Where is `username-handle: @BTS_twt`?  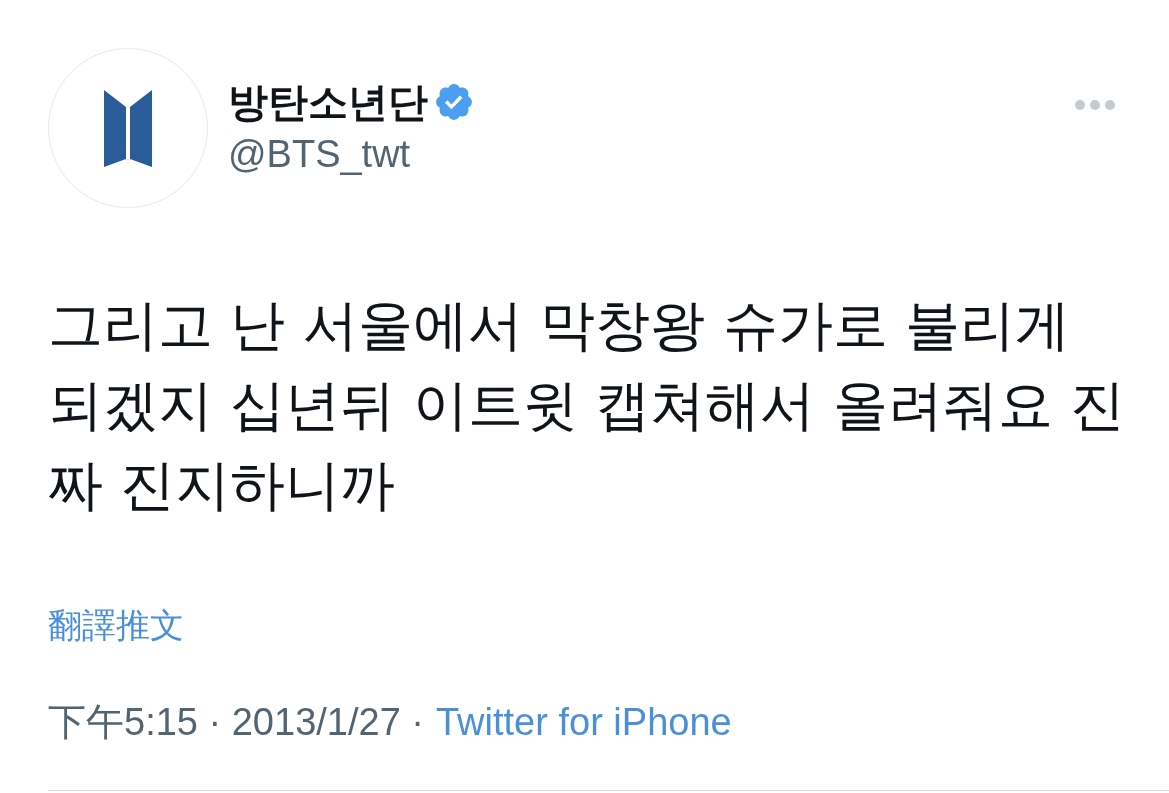 username-handle: @BTS_twt is located at coordinates (319, 154).